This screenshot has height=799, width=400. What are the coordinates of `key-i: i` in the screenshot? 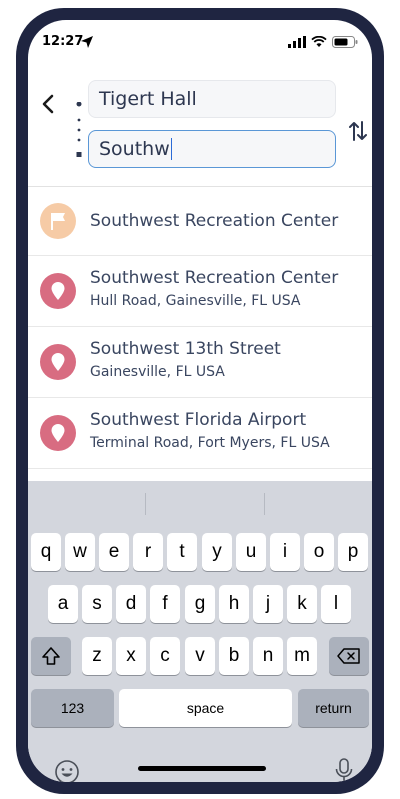 It's located at (285, 552).